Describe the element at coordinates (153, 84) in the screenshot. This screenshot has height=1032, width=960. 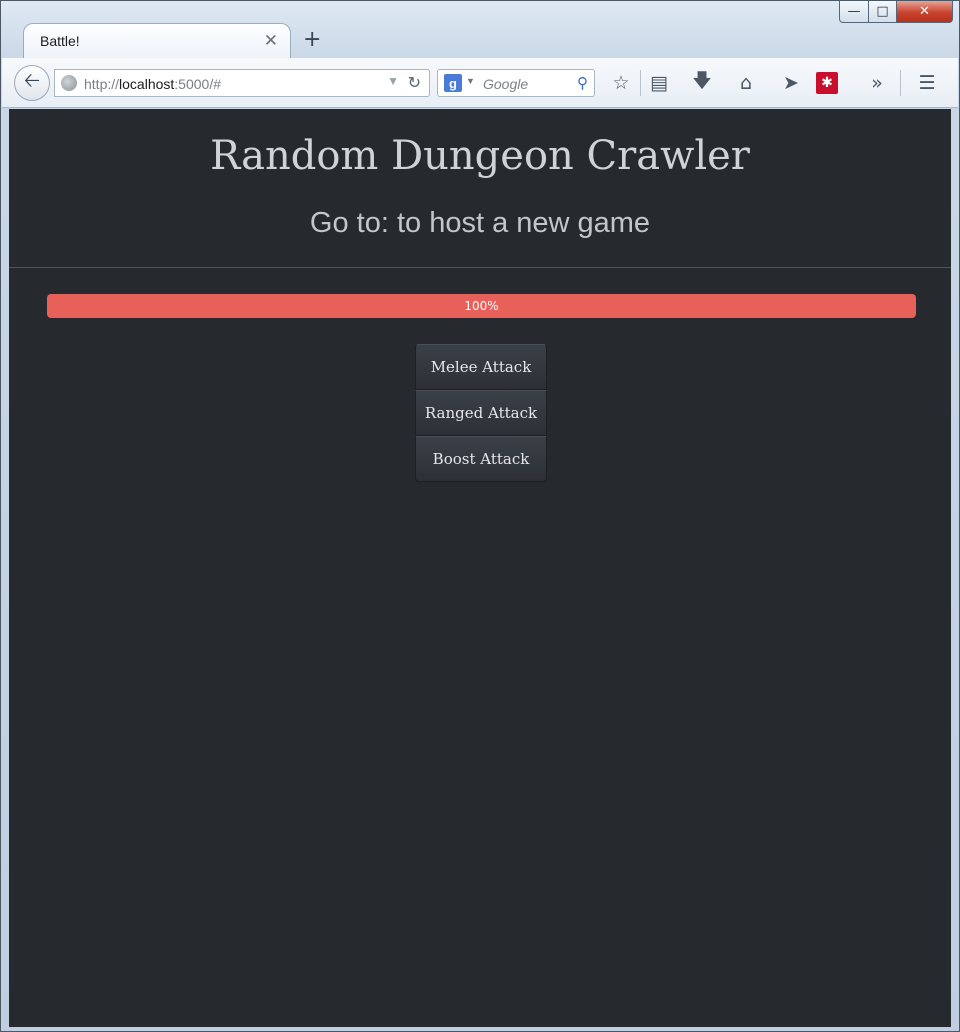
I see `url-text: http://localhost:5000/#` at that location.